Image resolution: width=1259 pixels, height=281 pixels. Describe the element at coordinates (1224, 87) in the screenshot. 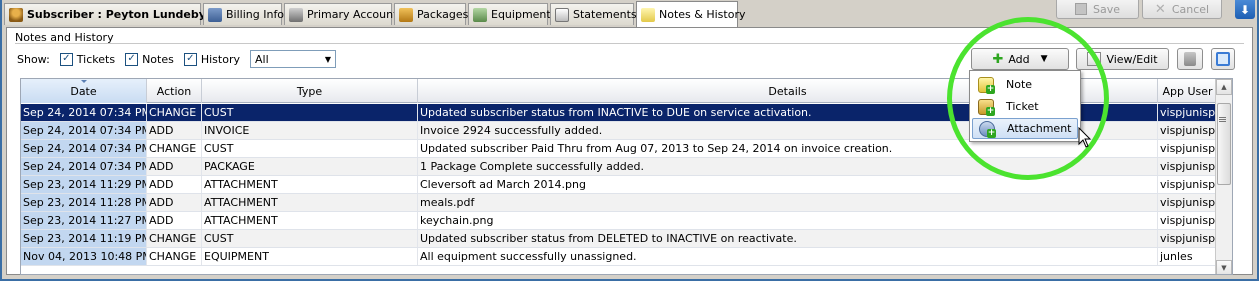

I see `scroll-up-icon: ▲` at that location.